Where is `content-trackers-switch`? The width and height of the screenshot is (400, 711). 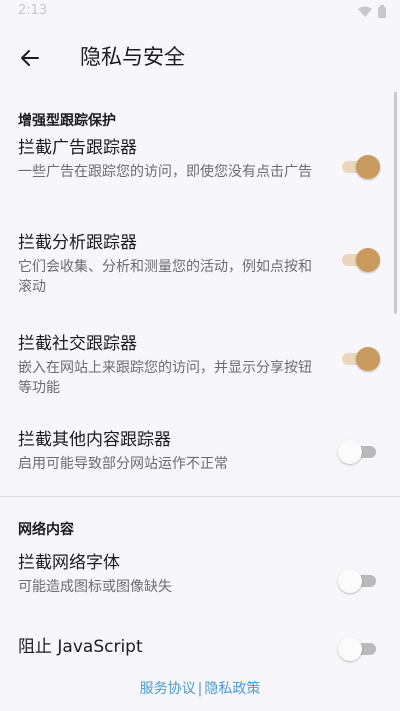
content-trackers-switch is located at coordinates (358, 452).